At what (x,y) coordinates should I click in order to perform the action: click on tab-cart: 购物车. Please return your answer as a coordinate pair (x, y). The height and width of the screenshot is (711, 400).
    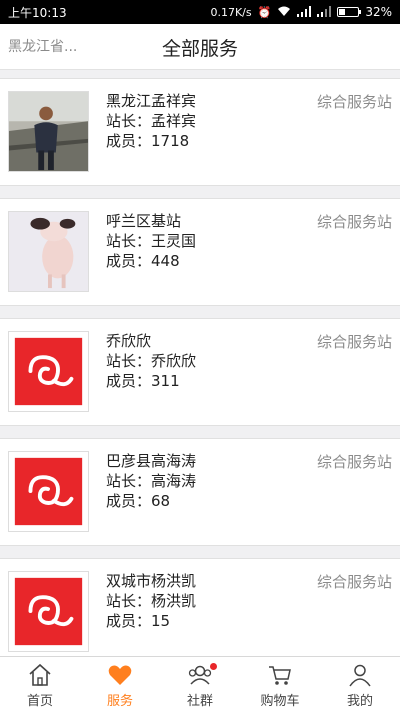
    Looking at the image, I should click on (280, 684).